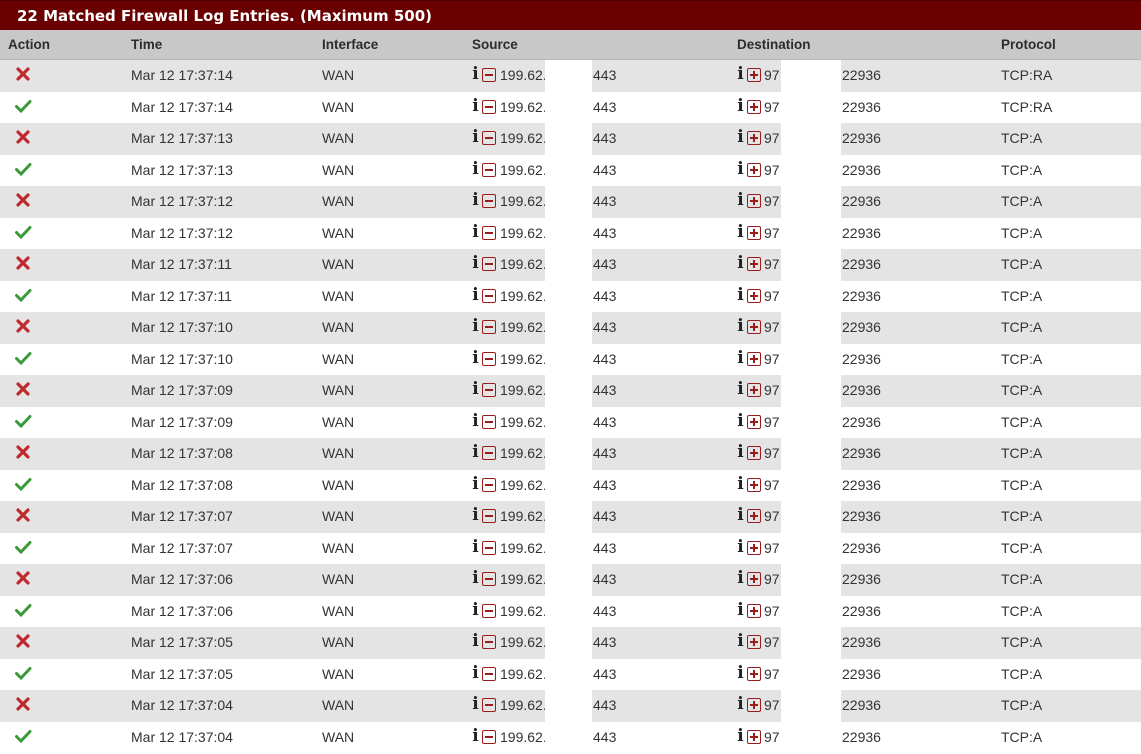 The width and height of the screenshot is (1141, 754). Describe the element at coordinates (1028, 44) in the screenshot. I see `column-header-protocol: Protocol` at that location.